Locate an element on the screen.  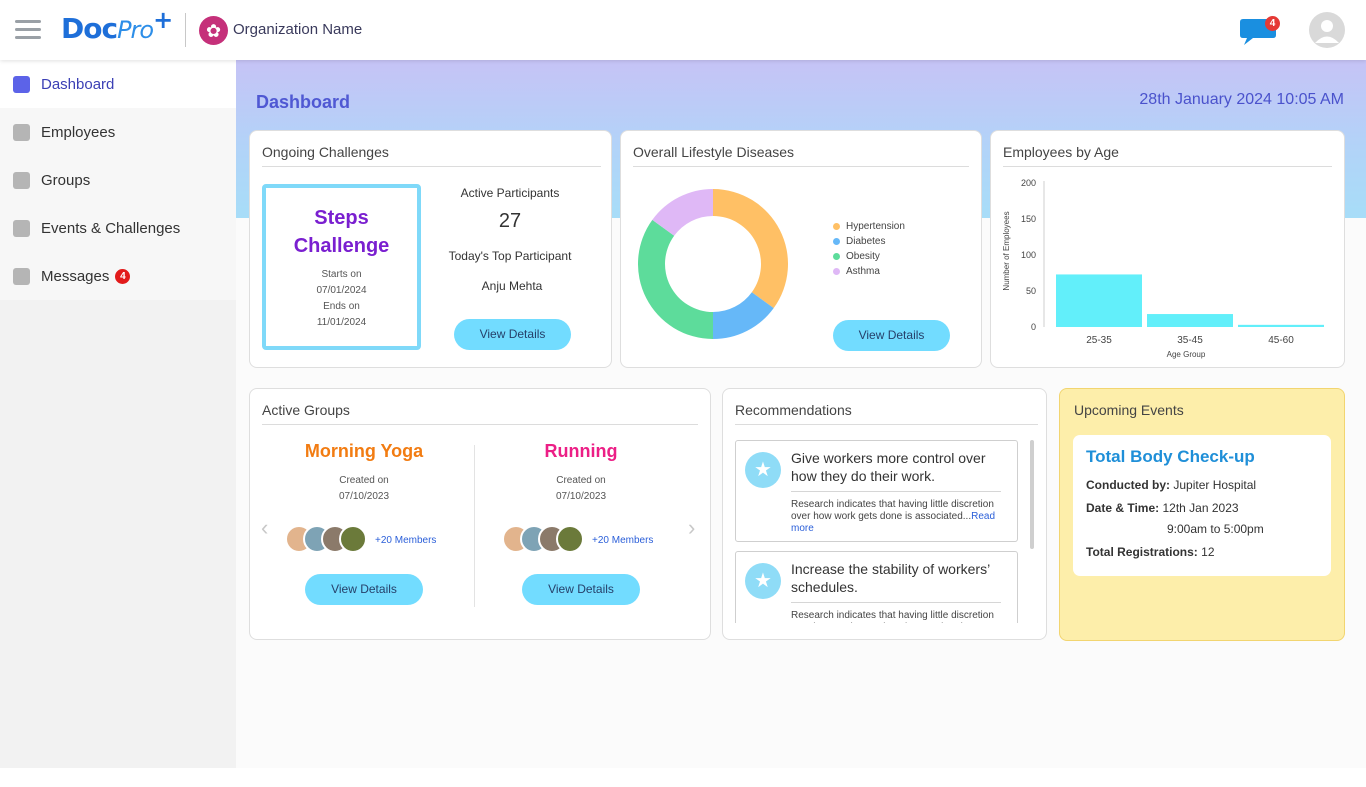
messages-badge: 4 is located at coordinates (123, 276).